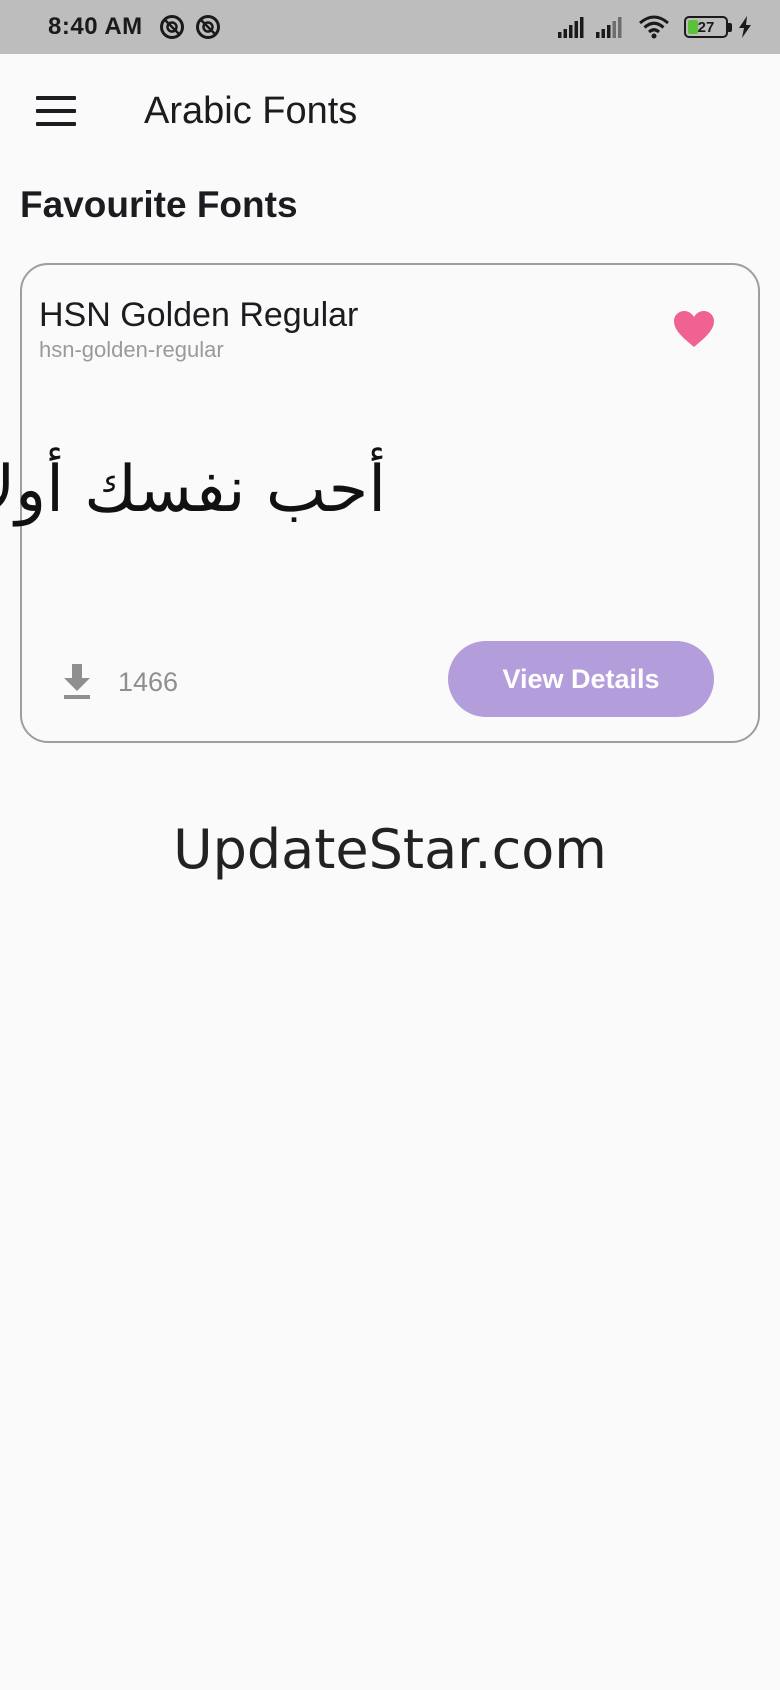 Image resolution: width=780 pixels, height=1690 pixels. What do you see at coordinates (730, 27) in the screenshot?
I see `battery-nub` at bounding box center [730, 27].